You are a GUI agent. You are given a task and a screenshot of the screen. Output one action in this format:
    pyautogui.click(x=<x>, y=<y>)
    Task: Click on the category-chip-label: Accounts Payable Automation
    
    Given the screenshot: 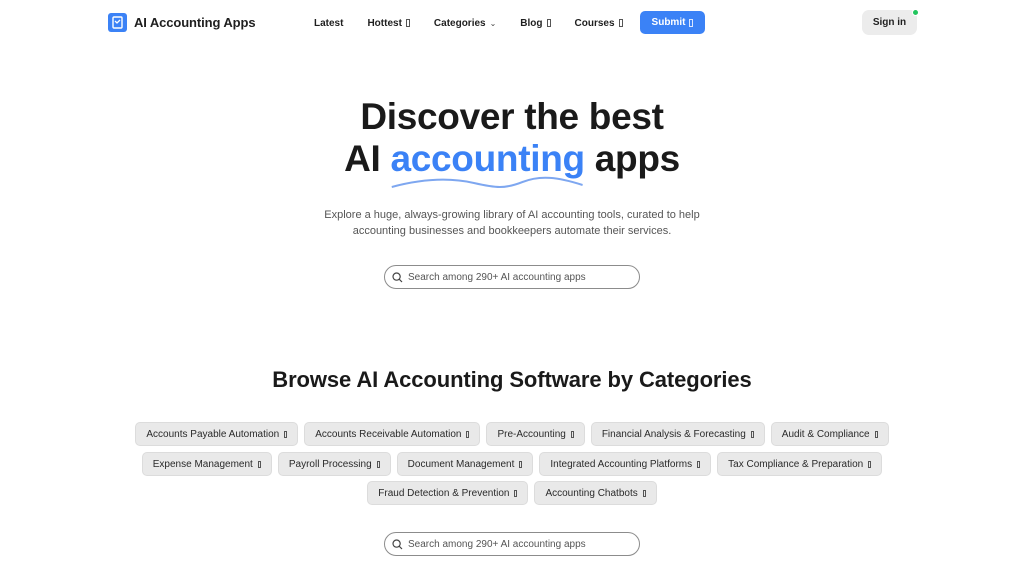 What is the action you would take?
    pyautogui.click(x=213, y=434)
    